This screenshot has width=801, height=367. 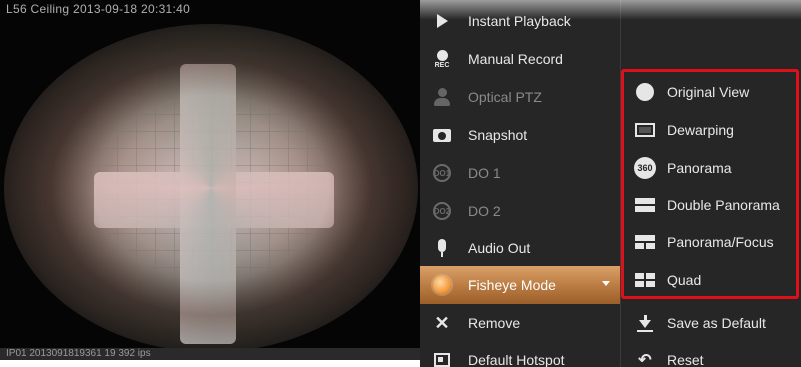 I want to click on floor-aisle-vertical, so click(x=208, y=204).